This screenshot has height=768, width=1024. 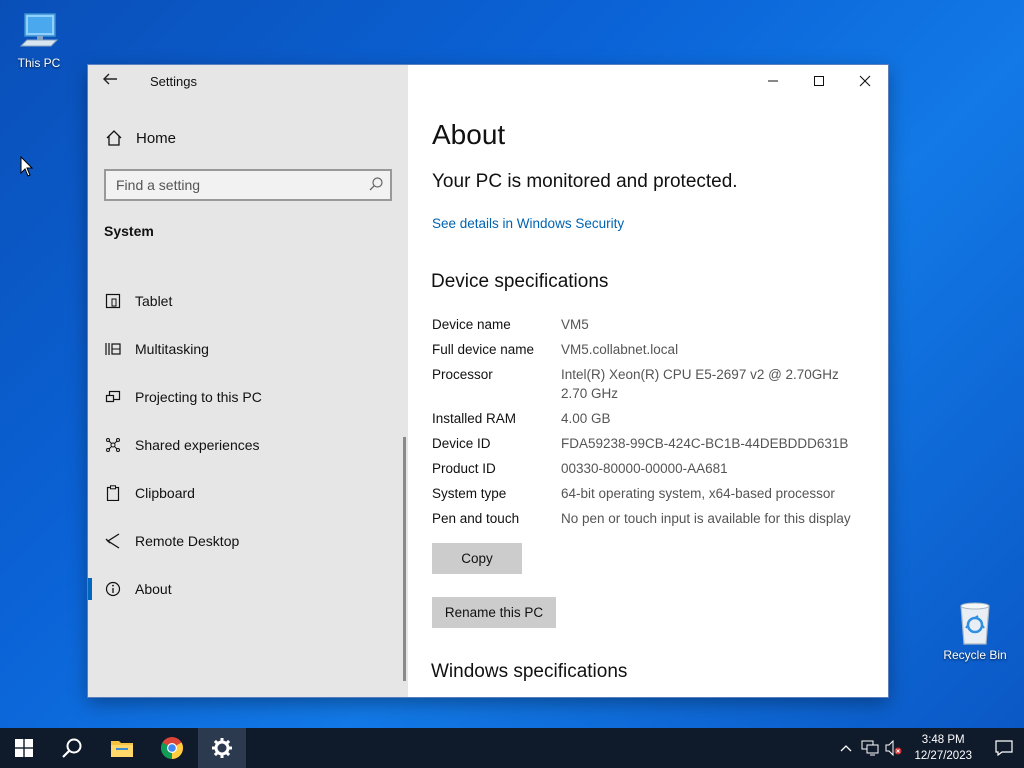 What do you see at coordinates (585, 181) in the screenshot?
I see `protection-status-text: Your PC is monitored and protected.` at bounding box center [585, 181].